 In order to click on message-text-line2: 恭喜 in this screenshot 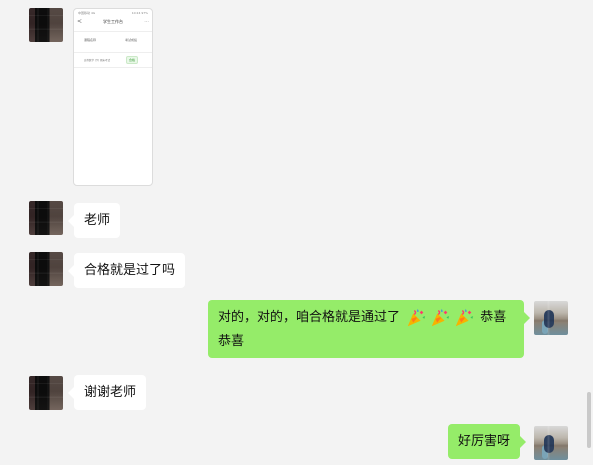, I will do `click(231, 341)`.